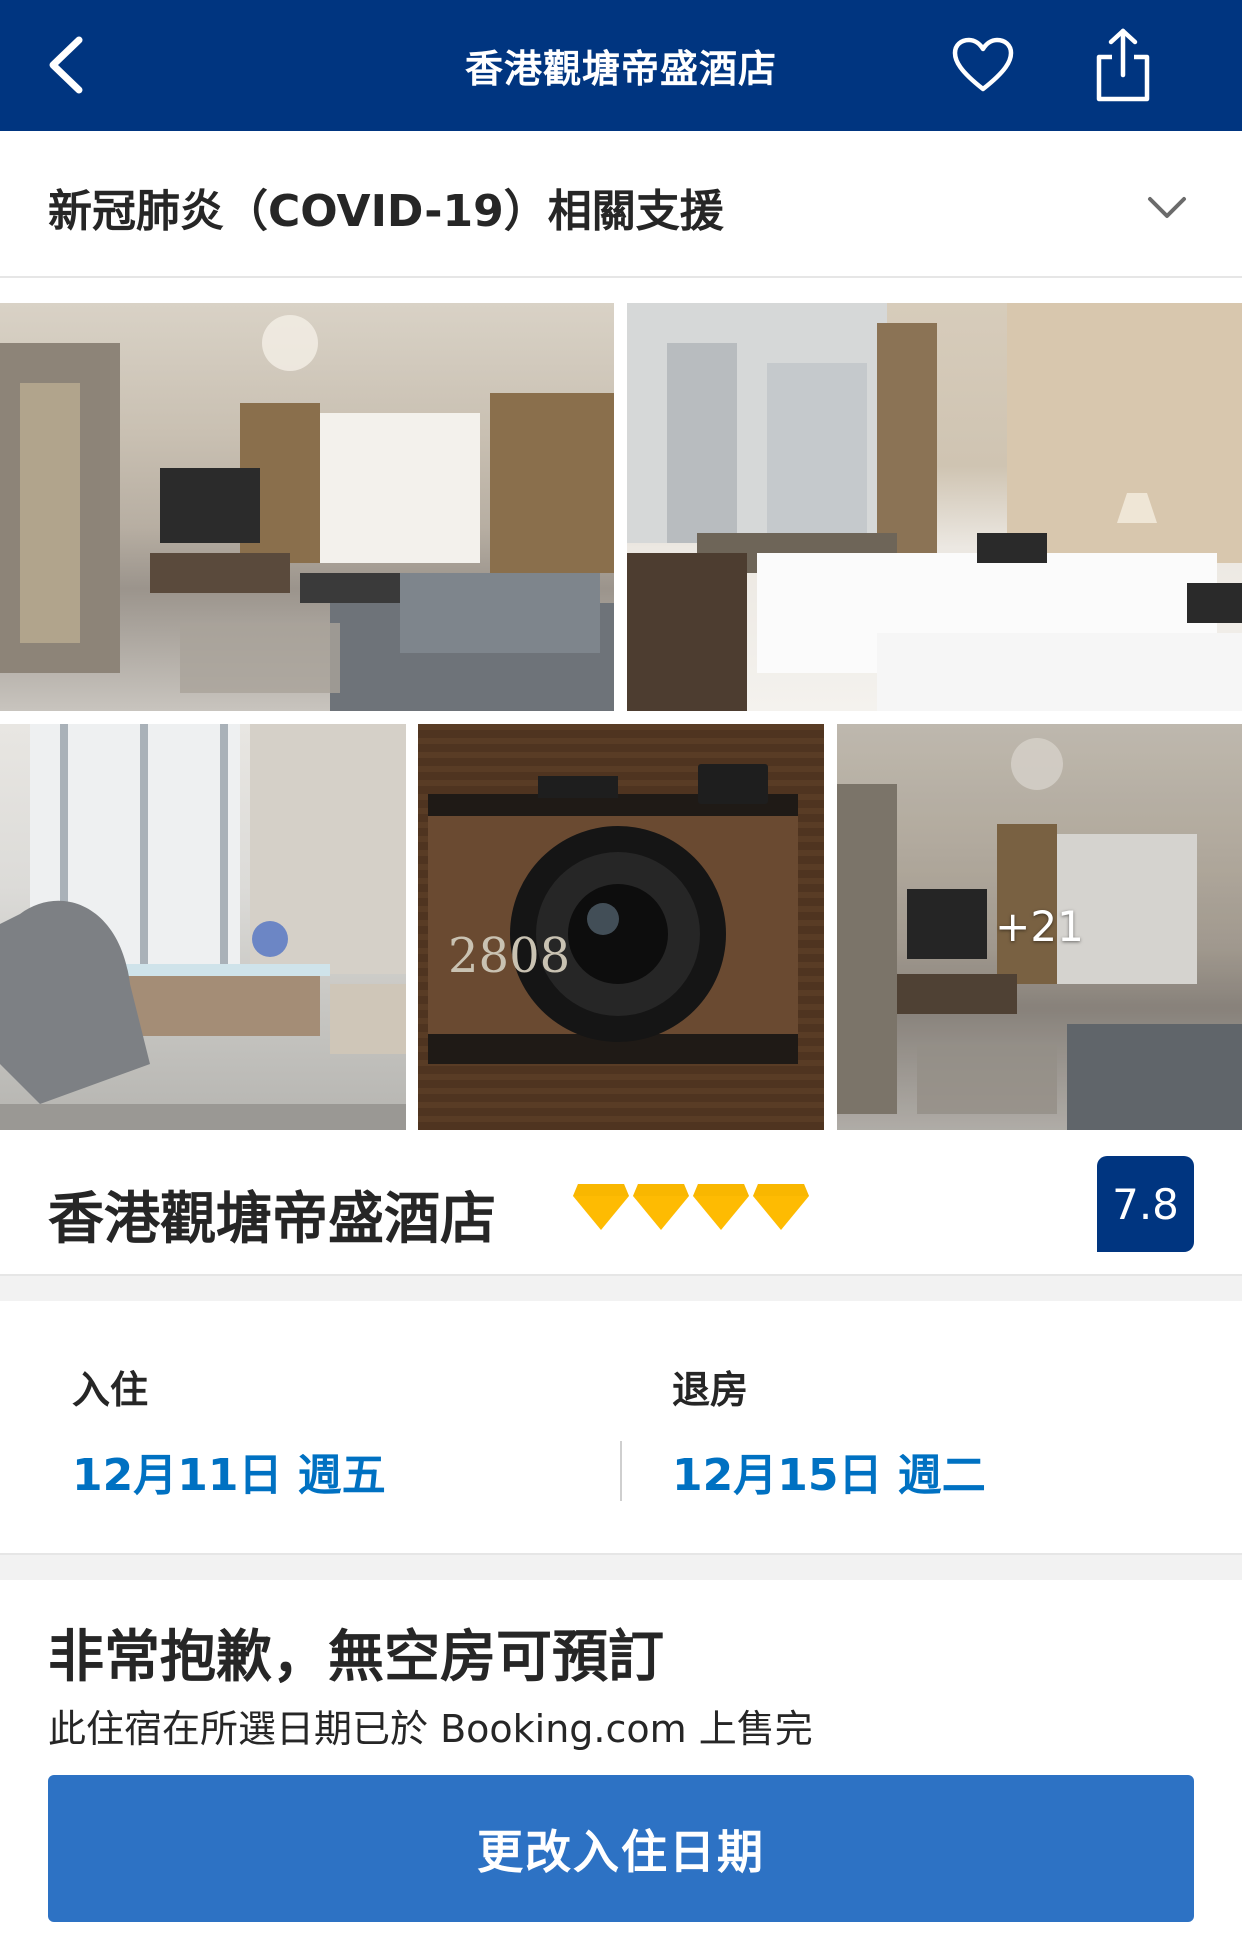  Describe the element at coordinates (829, 1471) in the screenshot. I see `checkout-date: 12月15日 週二` at that location.